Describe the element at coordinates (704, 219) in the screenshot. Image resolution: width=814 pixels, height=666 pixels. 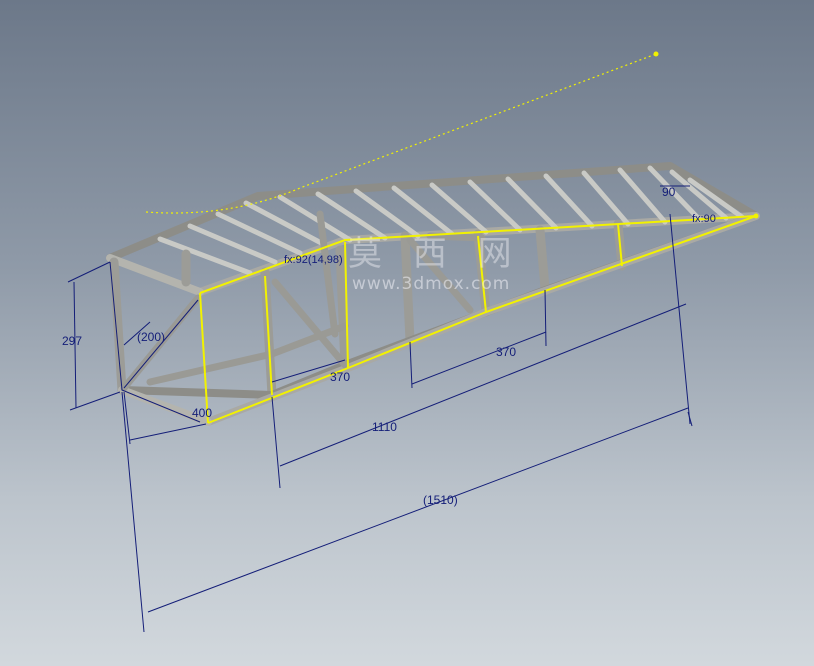
I see `param-fx-2: fx:90` at that location.